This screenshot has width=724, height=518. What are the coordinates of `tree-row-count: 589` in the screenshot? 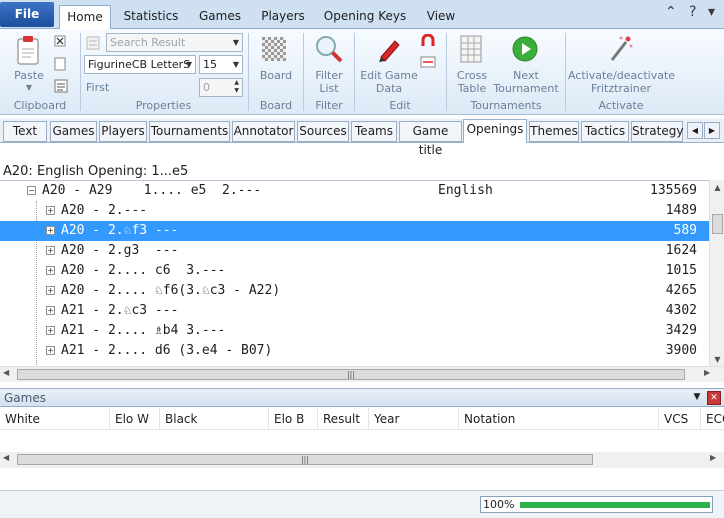 It's located at (685, 230).